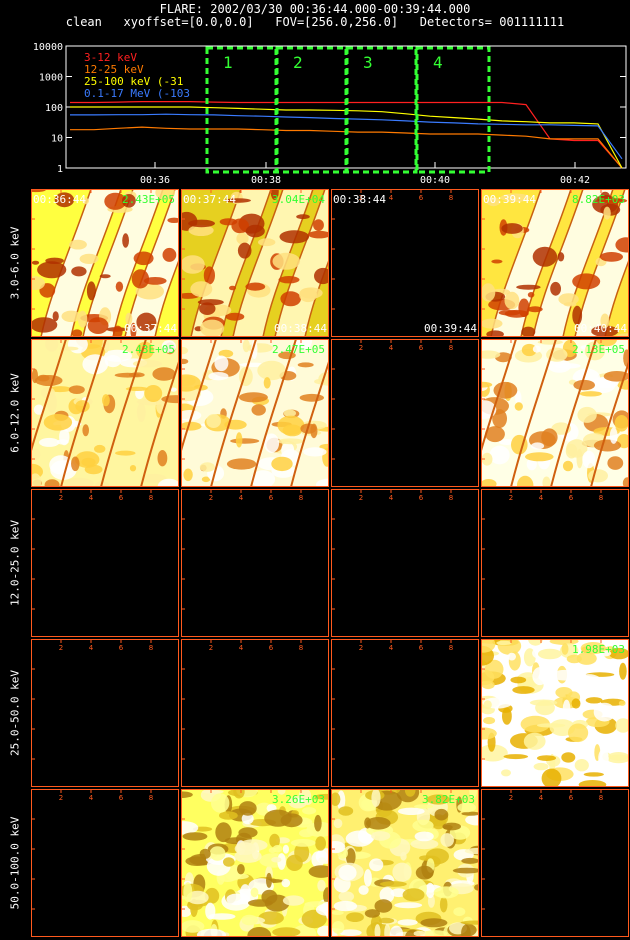  I want to click on peak-value: 2.47E+05, so click(298, 349).